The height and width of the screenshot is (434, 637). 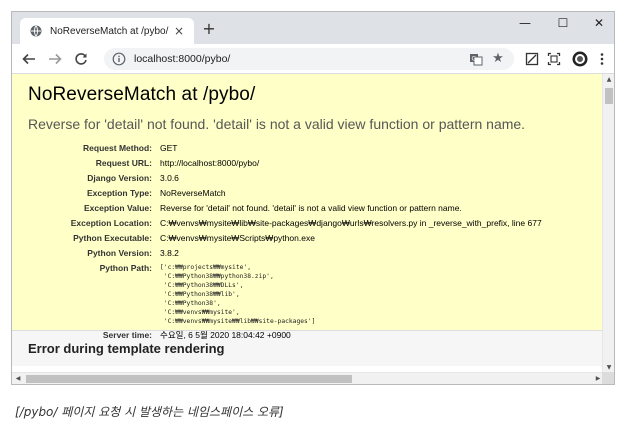 I want to click on meta-row: Request Method: GET, so click(x=286, y=148).